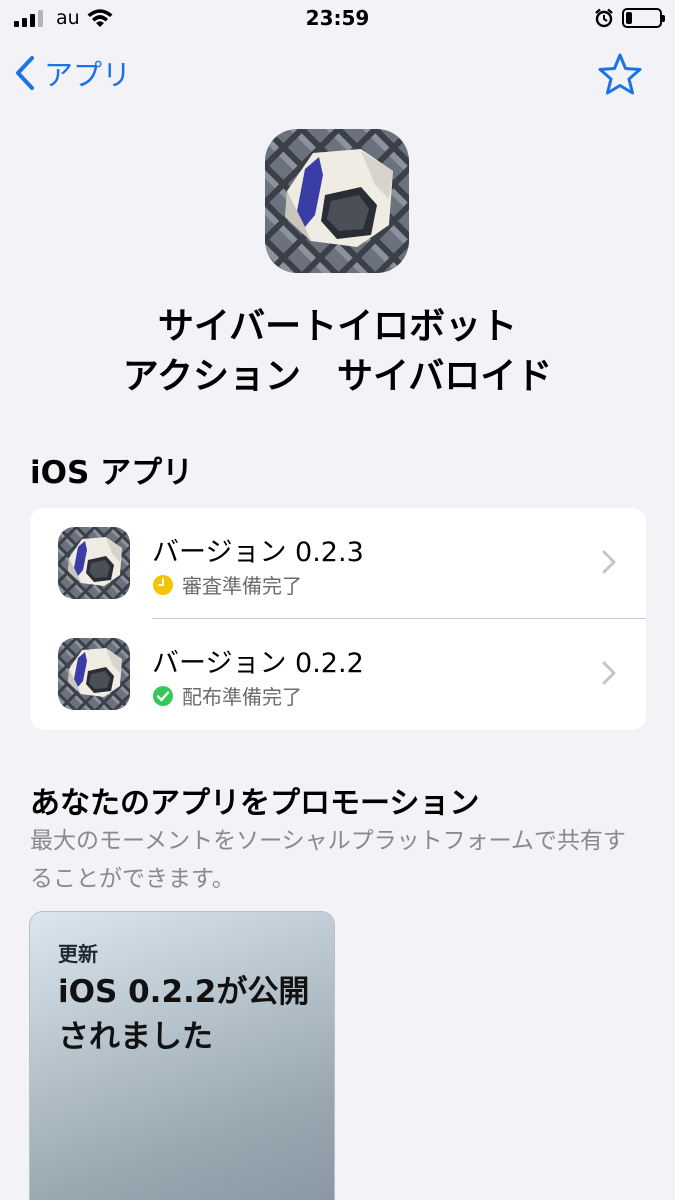  Describe the element at coordinates (163, 584) in the screenshot. I see `clock-icon` at that location.